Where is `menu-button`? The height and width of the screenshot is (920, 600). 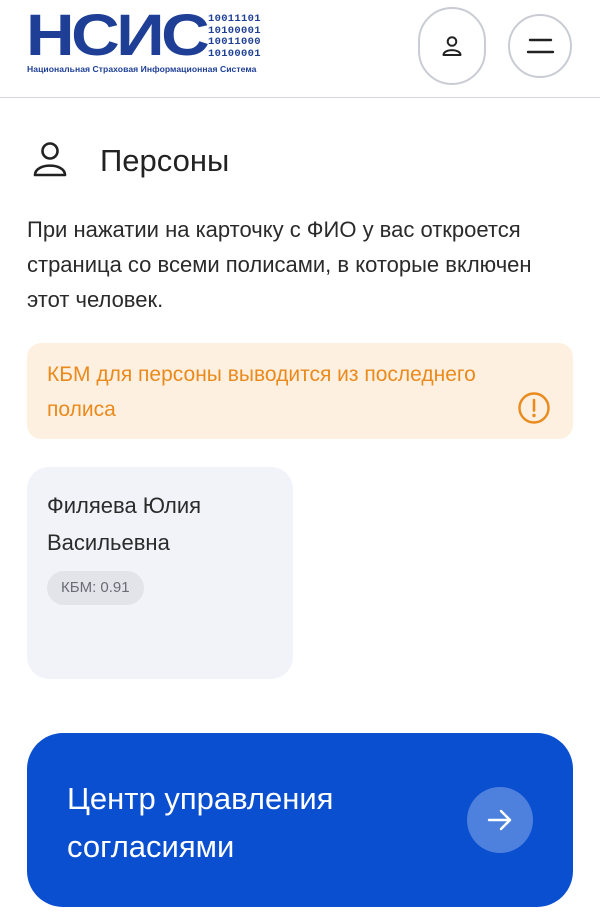 menu-button is located at coordinates (540, 46).